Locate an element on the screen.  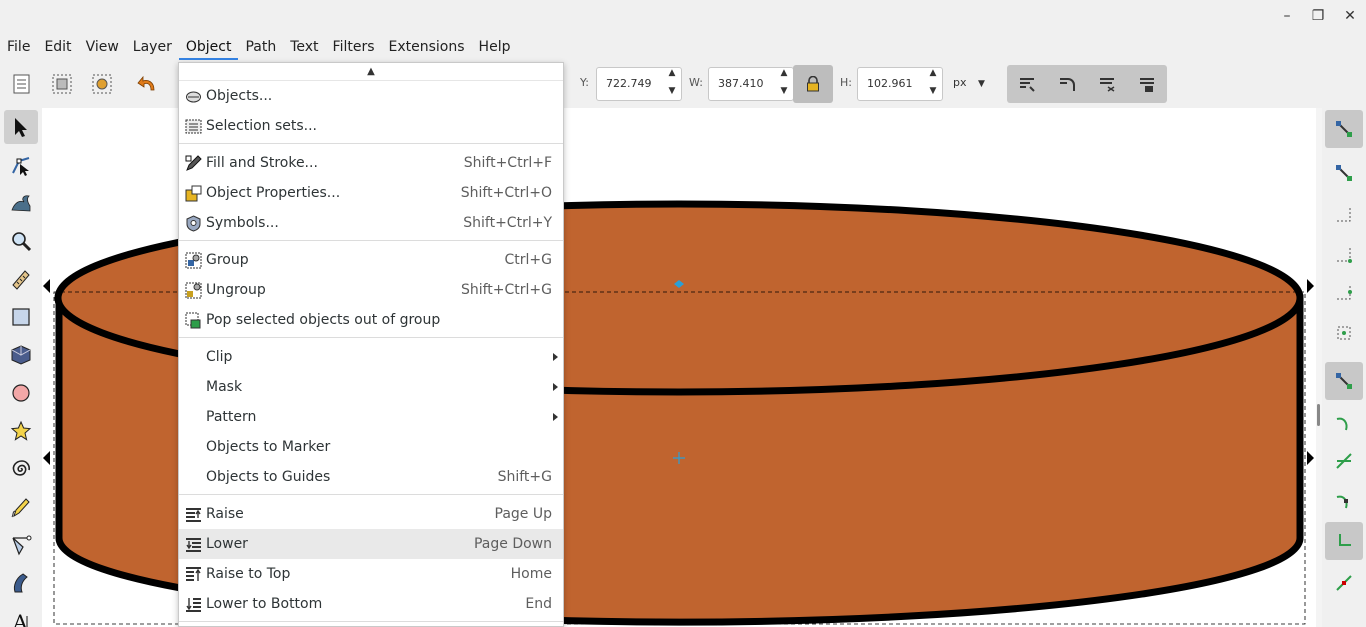
selection-sets-icon is located at coordinates (193, 126).